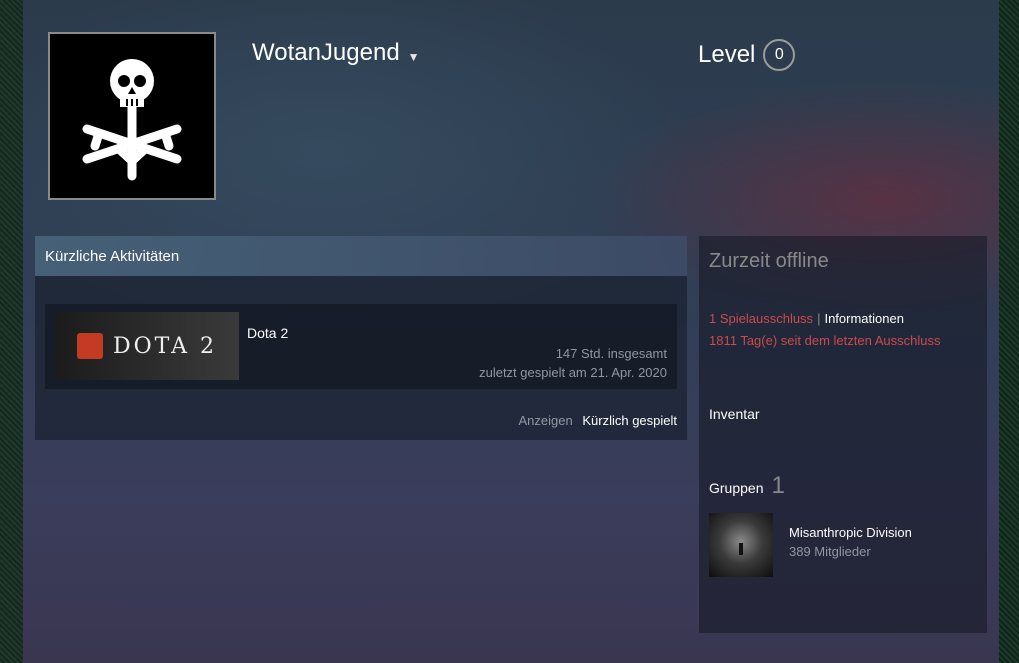 Image resolution: width=1019 pixels, height=663 pixels. What do you see at coordinates (769, 261) in the screenshot?
I see `online-status: Zurzeit offline` at bounding box center [769, 261].